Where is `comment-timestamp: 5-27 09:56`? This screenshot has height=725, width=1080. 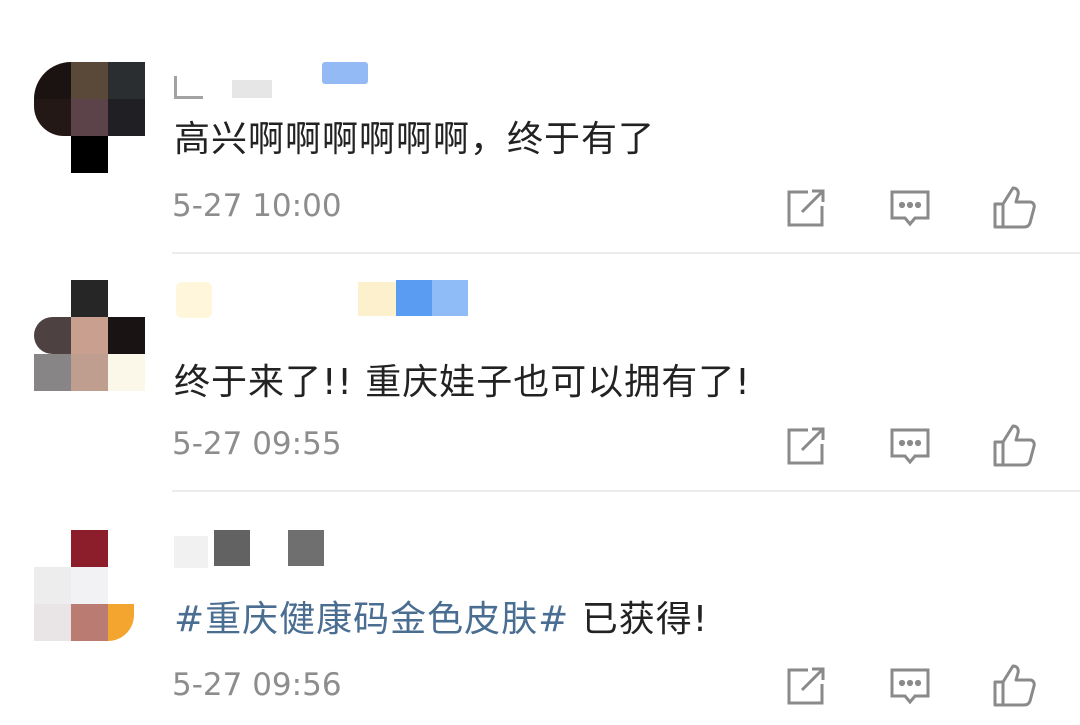
comment-timestamp: 5-27 09:56 is located at coordinates (257, 685).